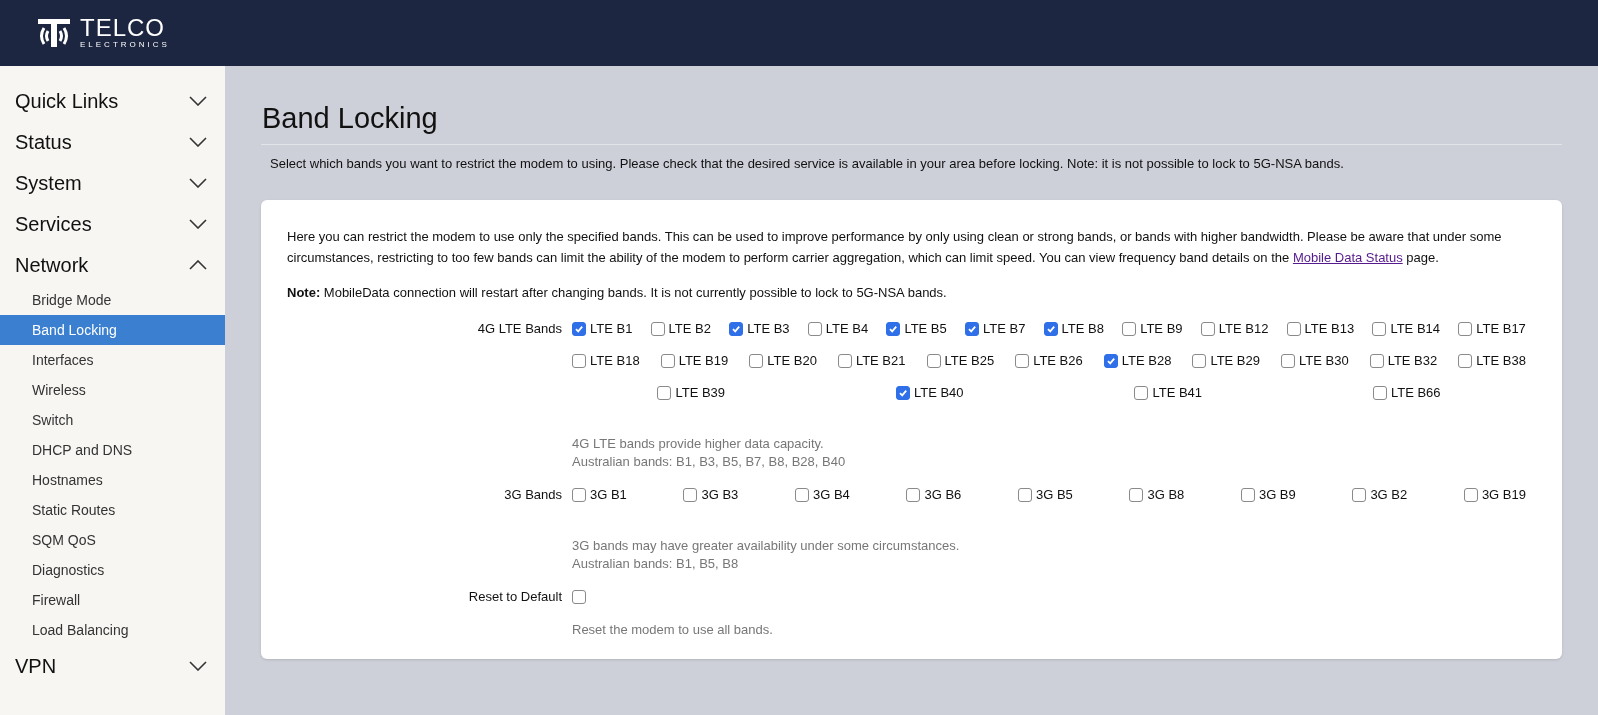 The height and width of the screenshot is (715, 1598). I want to click on sidebar-item: Wireless, so click(112, 390).